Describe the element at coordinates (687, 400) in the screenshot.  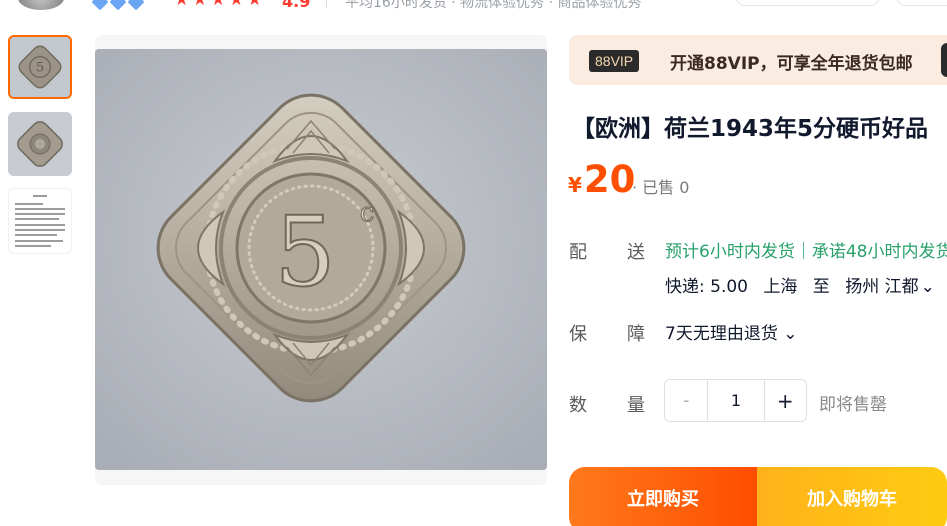
I see `quantity-decrease-button: -` at that location.